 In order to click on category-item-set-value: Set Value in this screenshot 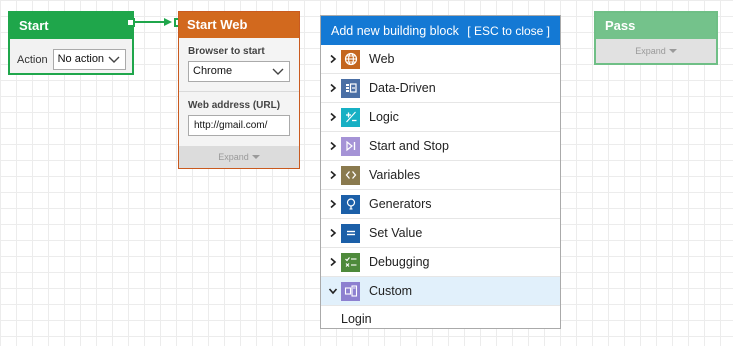, I will do `click(440, 233)`.